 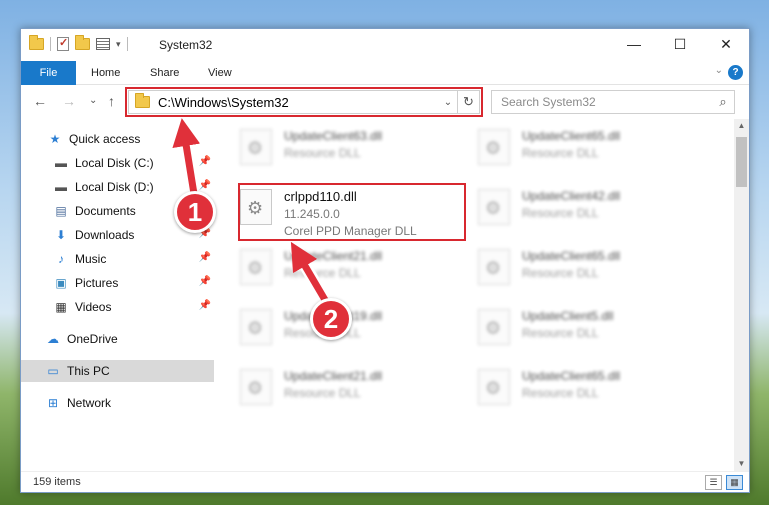 What do you see at coordinates (63, 43) in the screenshot?
I see `properties-check-icon` at bounding box center [63, 43].